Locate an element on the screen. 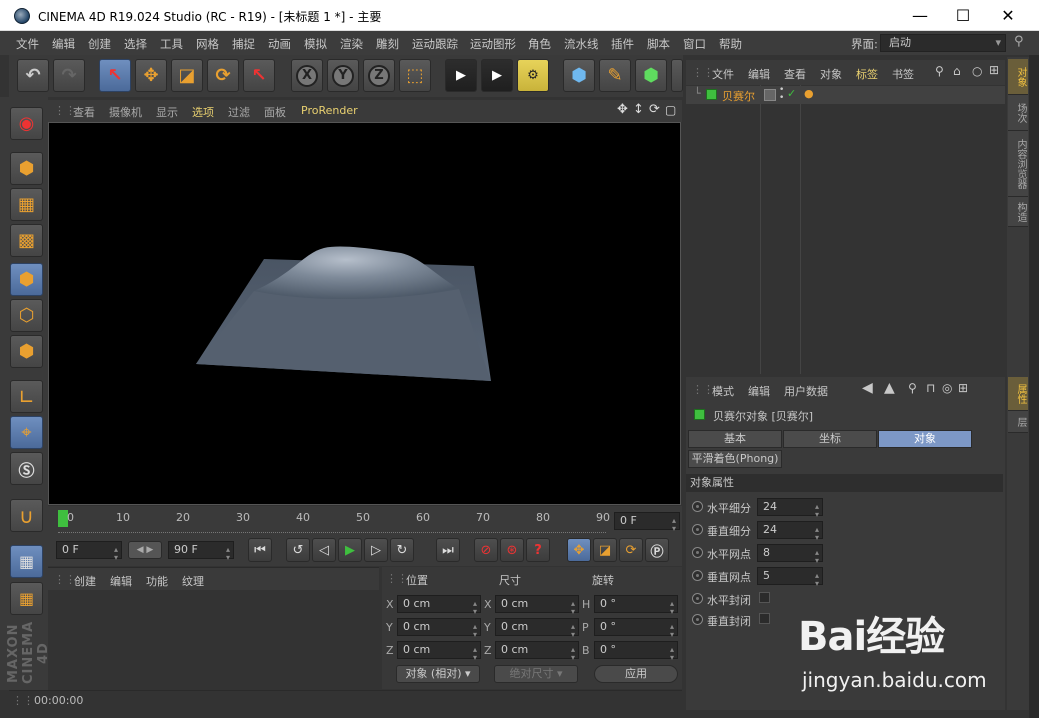 The image size is (1039, 718). object-menu-edit: 编辑 is located at coordinates (759, 74).